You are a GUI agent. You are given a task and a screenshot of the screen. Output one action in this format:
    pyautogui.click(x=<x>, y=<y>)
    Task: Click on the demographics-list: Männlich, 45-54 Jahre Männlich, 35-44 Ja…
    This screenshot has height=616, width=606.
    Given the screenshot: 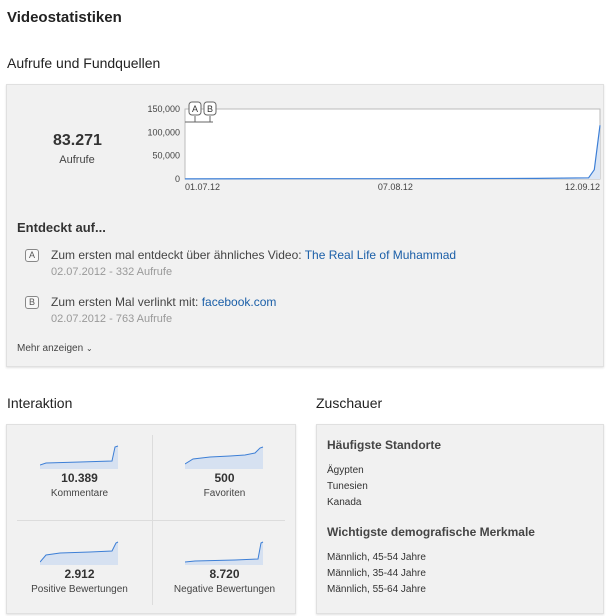 What is the action you would take?
    pyautogui.click(x=376, y=574)
    